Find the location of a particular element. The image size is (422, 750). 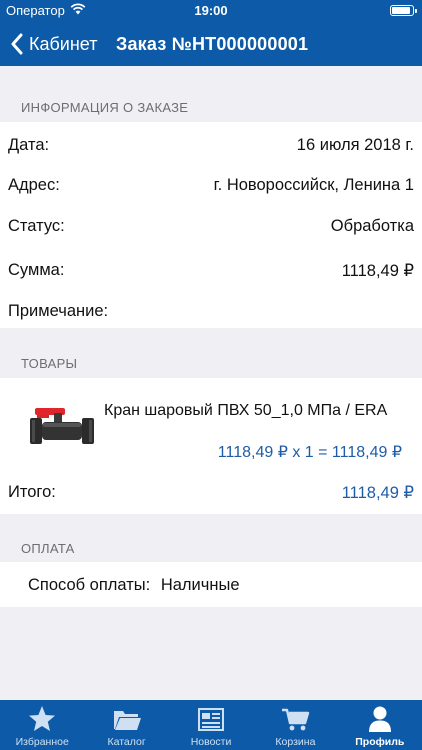

payment-method-row: Способ оплаты: Наличные is located at coordinates (134, 585).